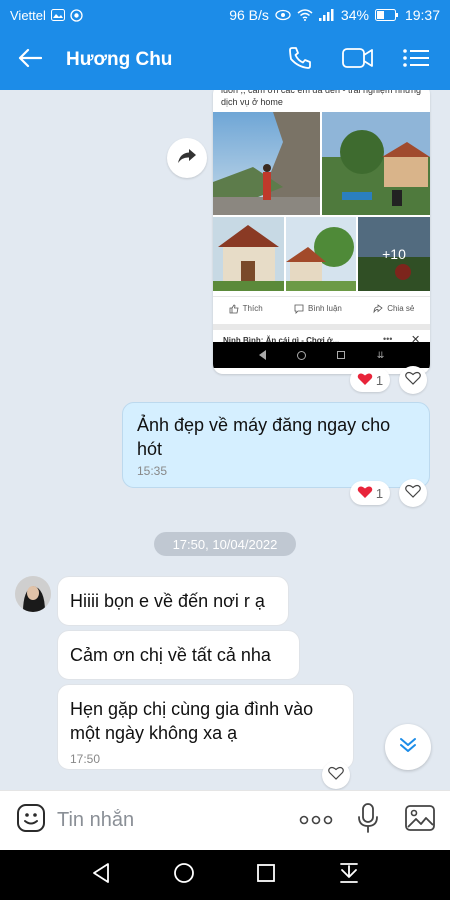  I want to click on more-dots-icon, so click(316, 821).